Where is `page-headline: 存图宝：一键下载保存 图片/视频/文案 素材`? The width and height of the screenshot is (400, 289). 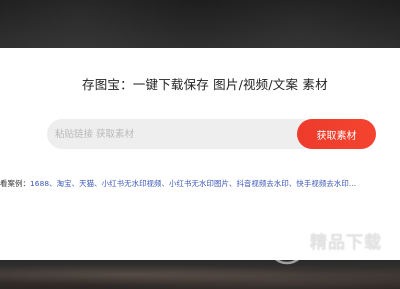
page-headline: 存图宝：一键下载保存 图片/视频/文案 素材 is located at coordinates (205, 84).